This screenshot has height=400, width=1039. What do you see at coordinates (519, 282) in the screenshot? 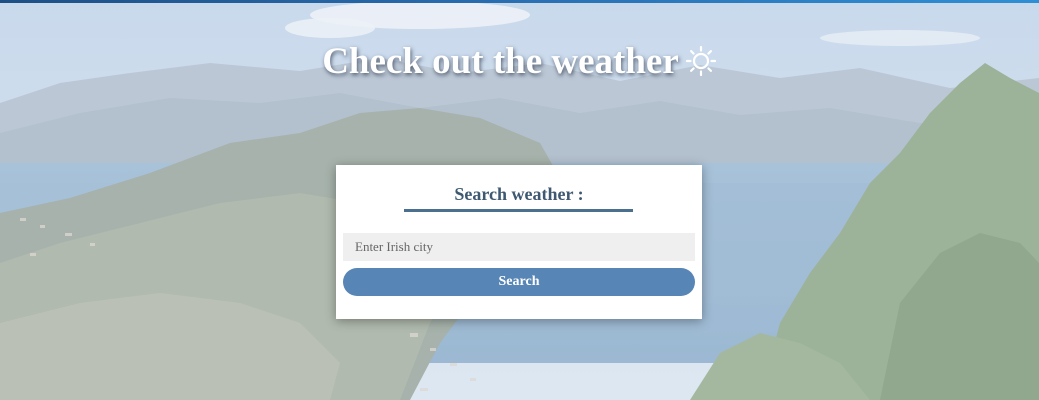
I see `search-button: Search` at bounding box center [519, 282].